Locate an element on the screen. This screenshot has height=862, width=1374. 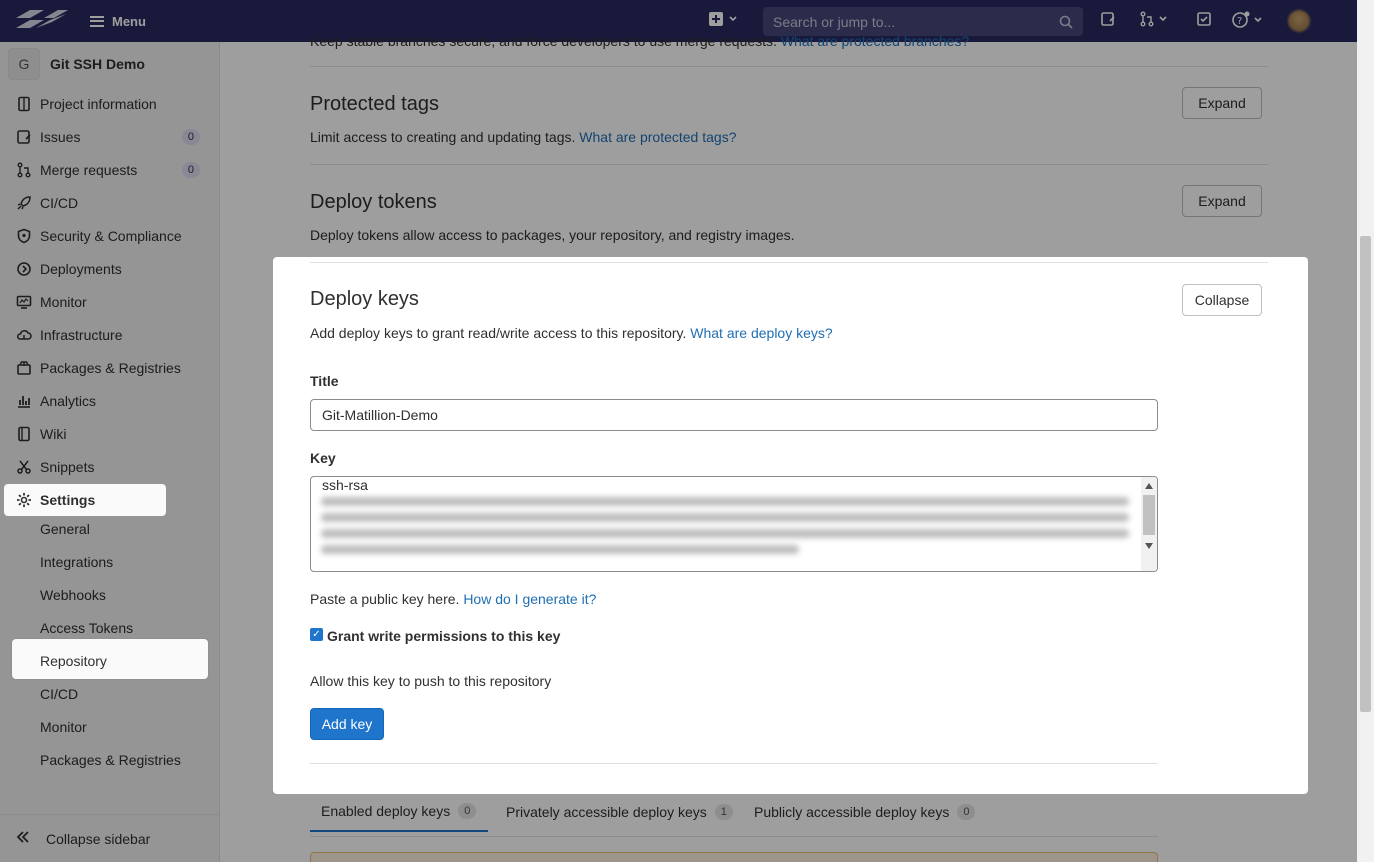
deploy-keys-title: Deploy keys is located at coordinates (364, 299).